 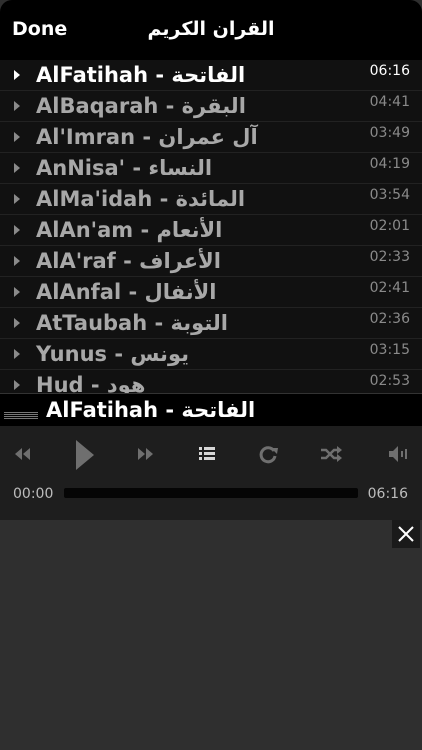 I want to click on playlist-button, so click(x=207, y=454).